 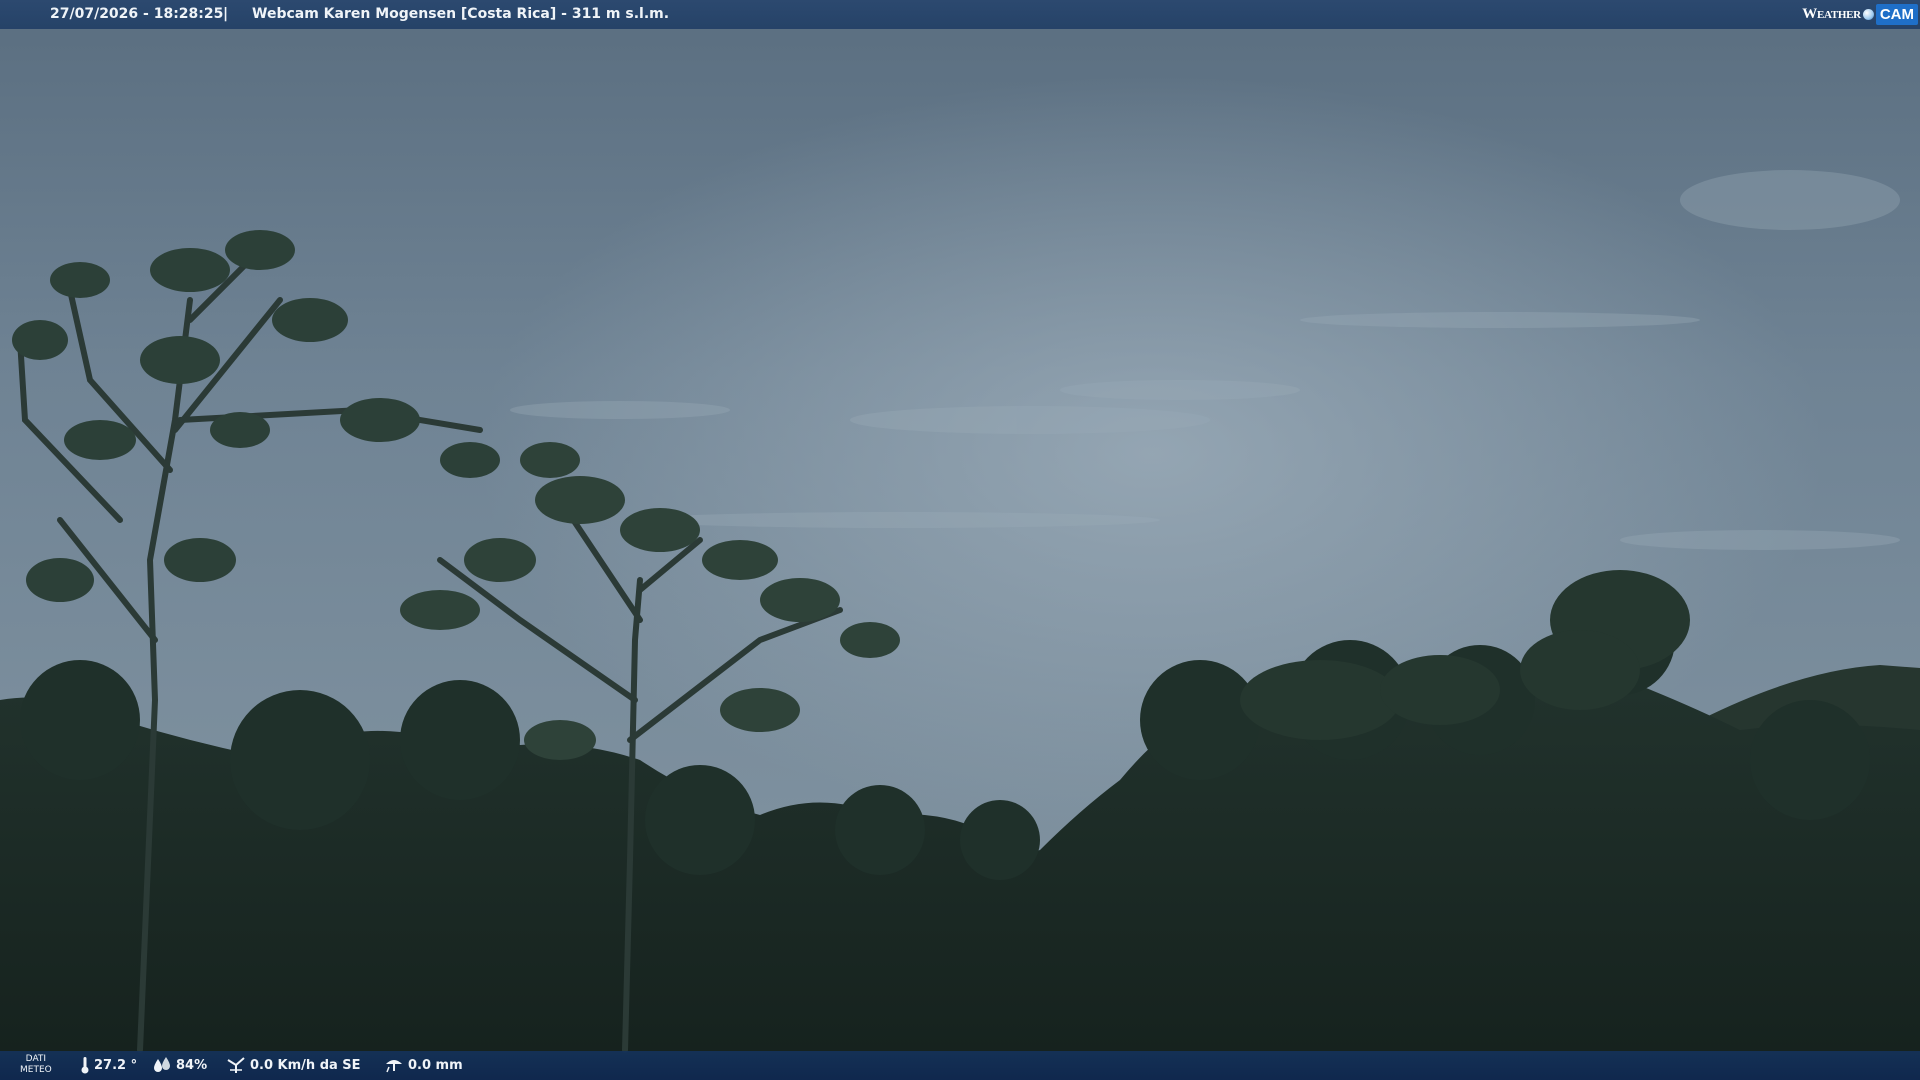 What do you see at coordinates (116, 1065) in the screenshot?
I see `temperature-value: 27.2 °` at bounding box center [116, 1065].